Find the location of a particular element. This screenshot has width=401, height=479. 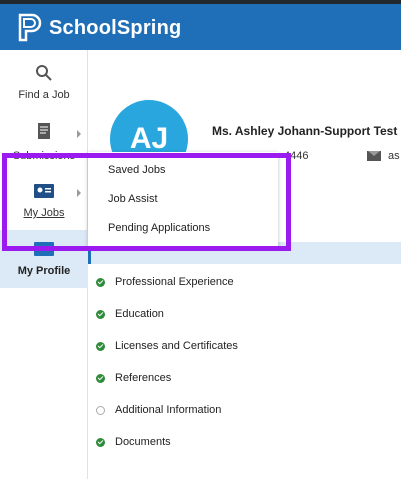

section-references: References is located at coordinates (133, 378).